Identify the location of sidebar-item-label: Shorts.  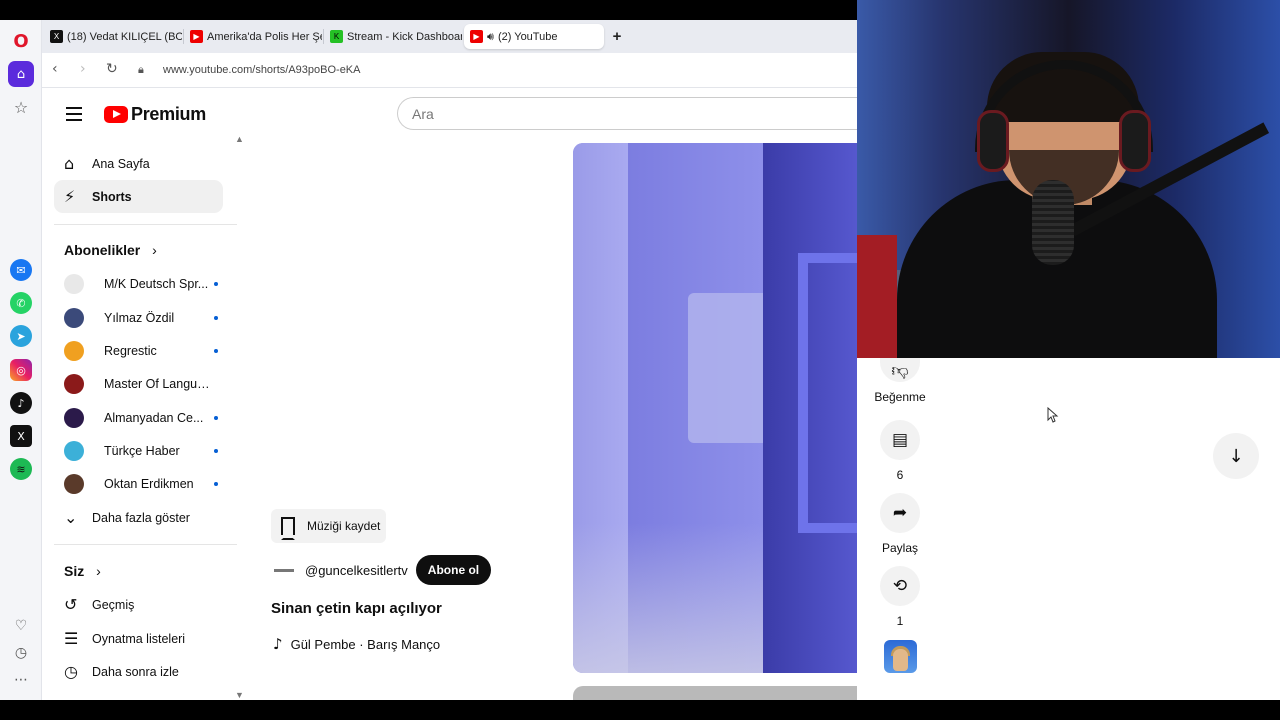
(112, 196).